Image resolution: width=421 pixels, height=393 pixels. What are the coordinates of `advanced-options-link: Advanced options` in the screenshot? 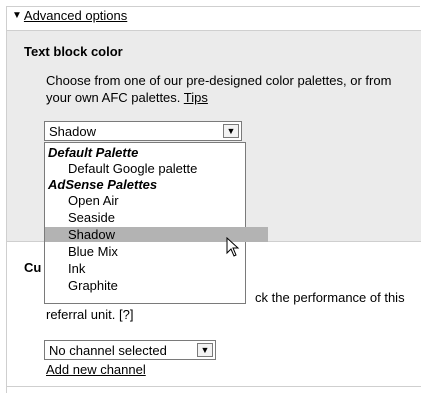 It's located at (75, 15).